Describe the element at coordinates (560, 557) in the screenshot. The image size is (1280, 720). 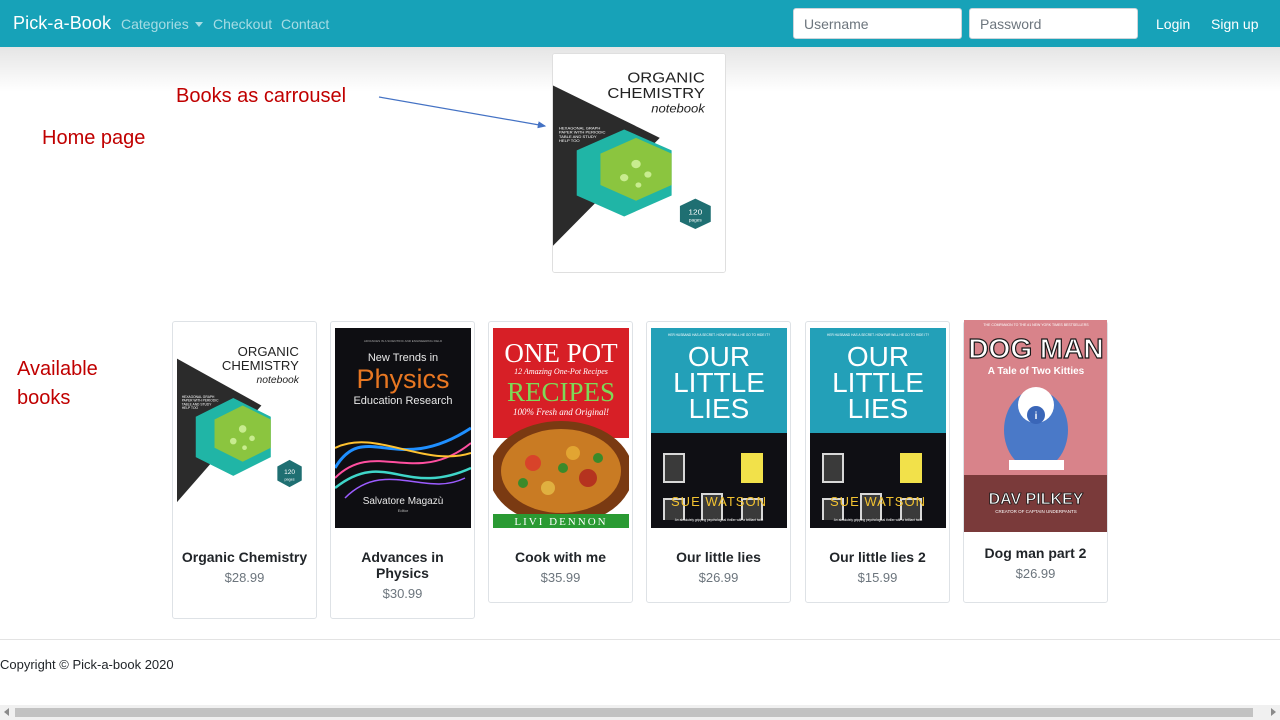
I see `book-title: Cook with me` at that location.